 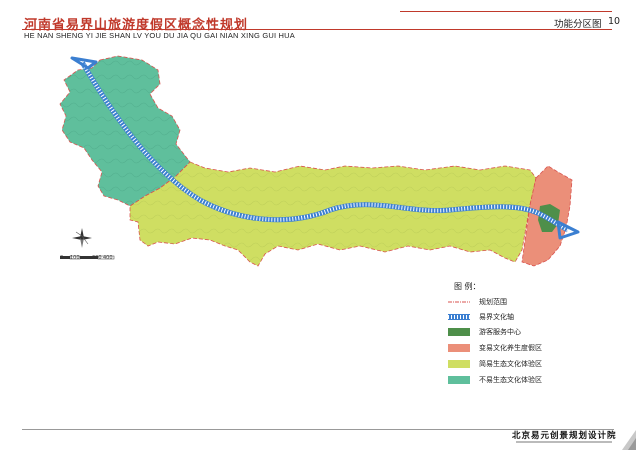 What do you see at coordinates (578, 24) in the screenshot?
I see `map-label: 功能分区图` at bounding box center [578, 24].